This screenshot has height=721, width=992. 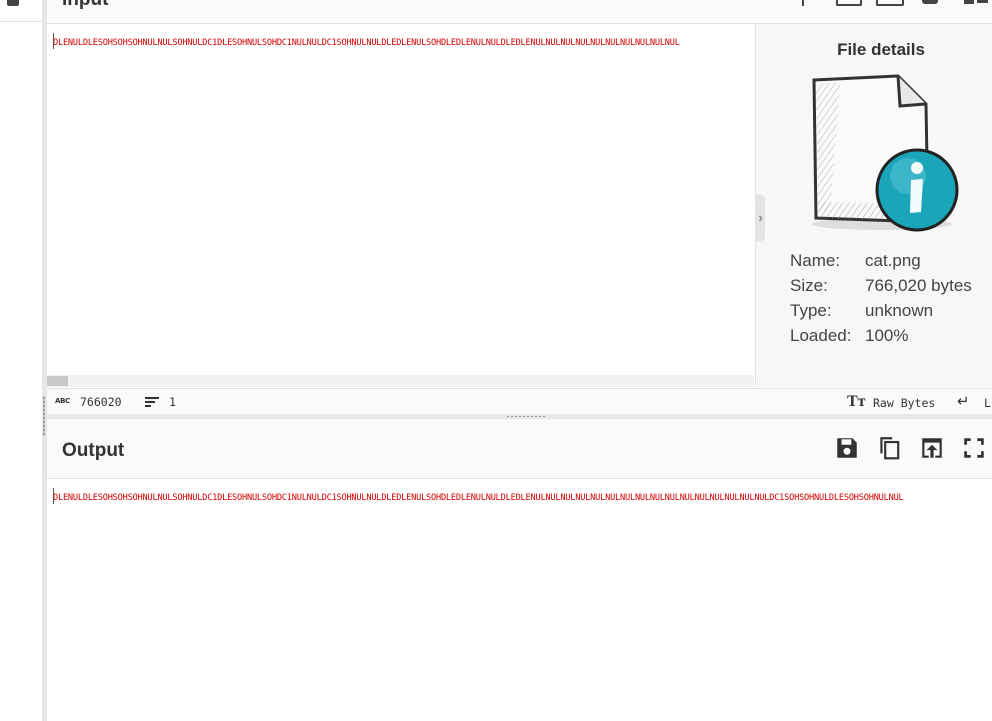 I want to click on scrollbar-thumb, so click(x=57, y=381).